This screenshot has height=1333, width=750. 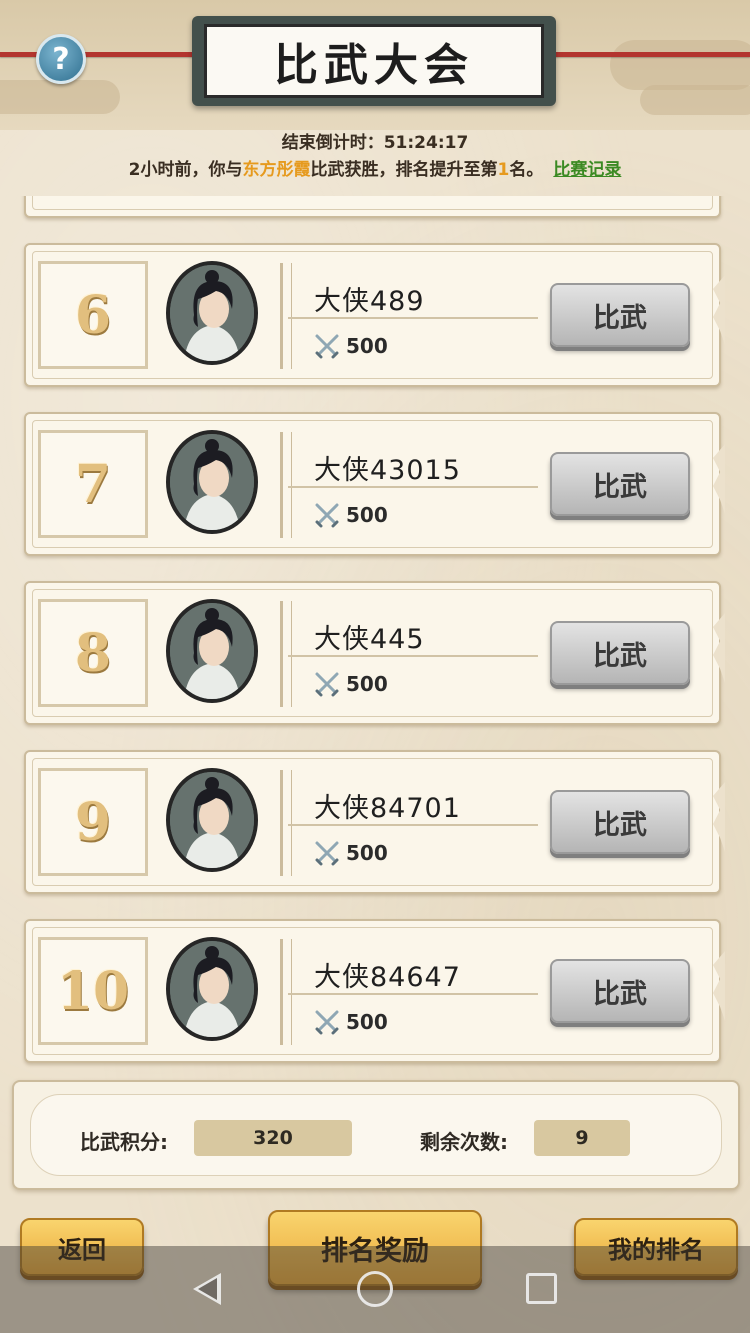 What do you see at coordinates (387, 808) in the screenshot?
I see `player-name: 大侠84701` at bounding box center [387, 808].